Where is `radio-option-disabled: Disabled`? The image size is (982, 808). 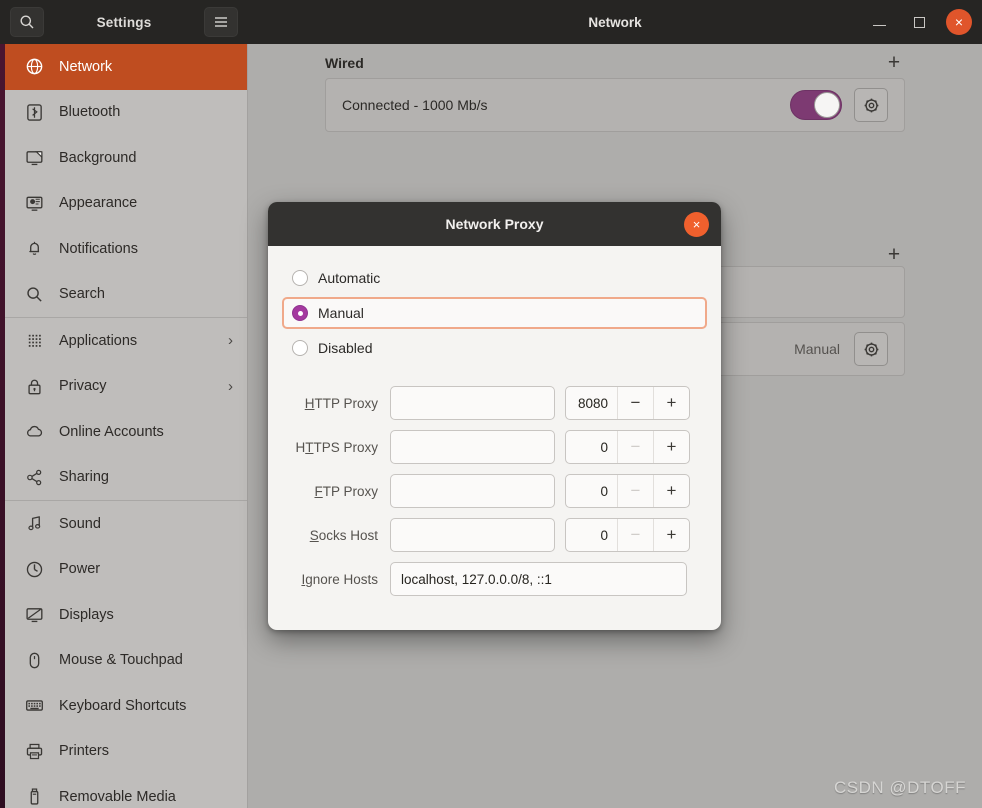
radio-option-disabled: Disabled is located at coordinates (494, 348).